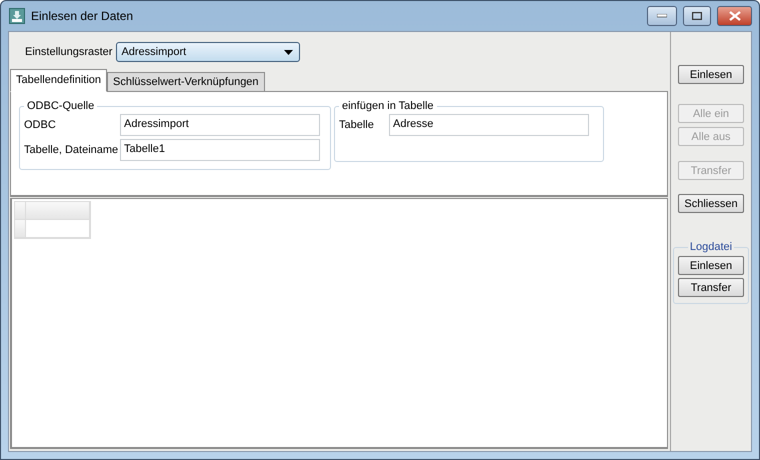  What do you see at coordinates (40, 125) in the screenshot?
I see `field-label: ODBC` at bounding box center [40, 125].